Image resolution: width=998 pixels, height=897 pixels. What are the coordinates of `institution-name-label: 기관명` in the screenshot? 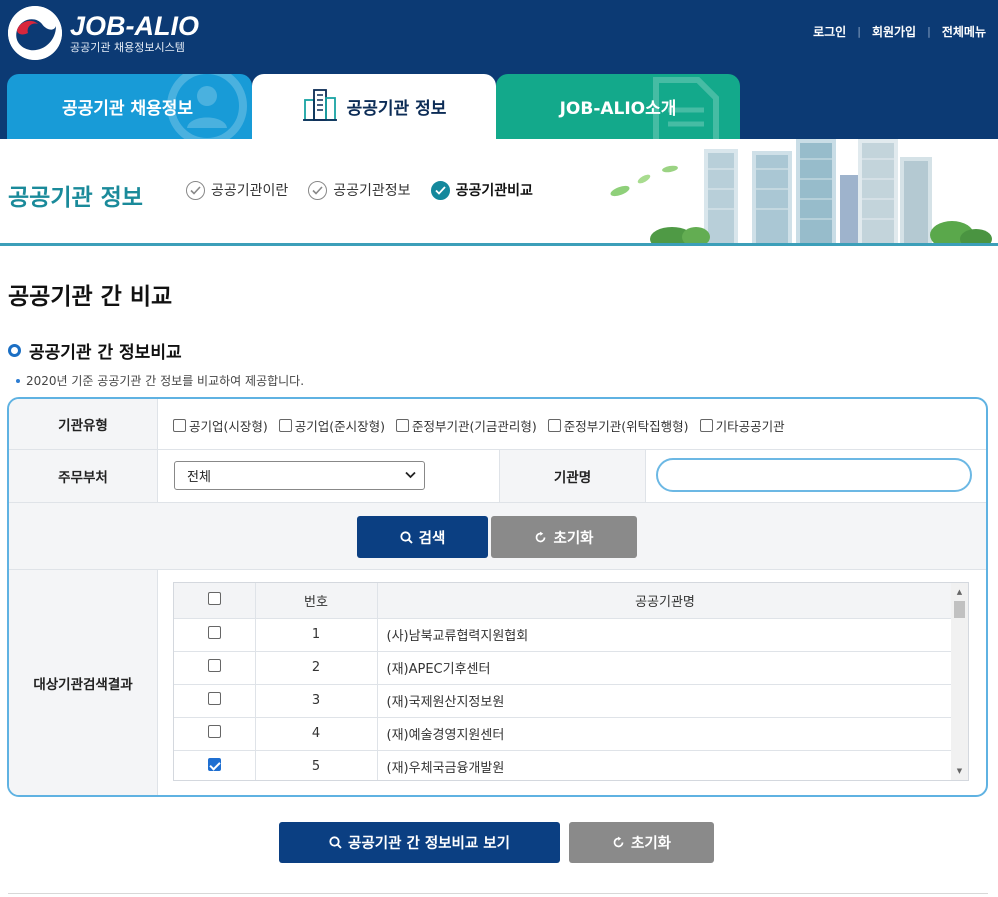 It's located at (572, 476).